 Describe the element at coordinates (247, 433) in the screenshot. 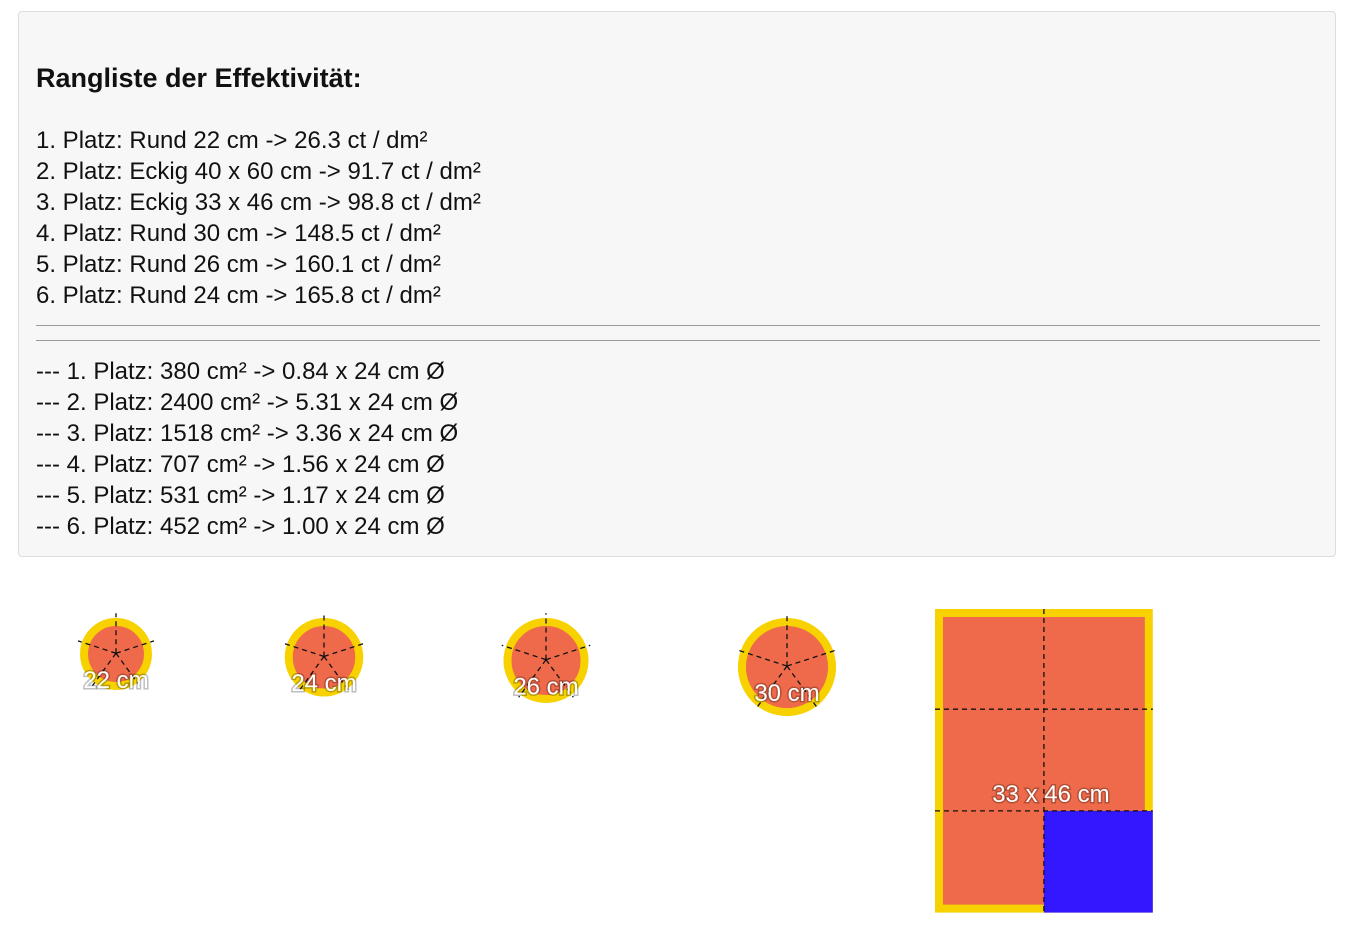

I see `detail-item: --- 3. Platz: 1518 cm² -> 3.36 x 24 cm Ø` at that location.